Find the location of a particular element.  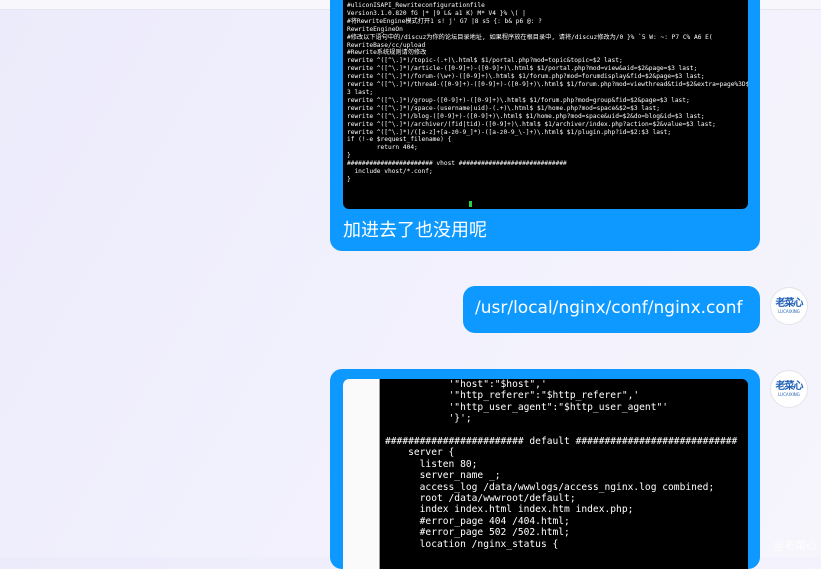

message-caption: 加进去了也没用呢 is located at coordinates (415, 230).